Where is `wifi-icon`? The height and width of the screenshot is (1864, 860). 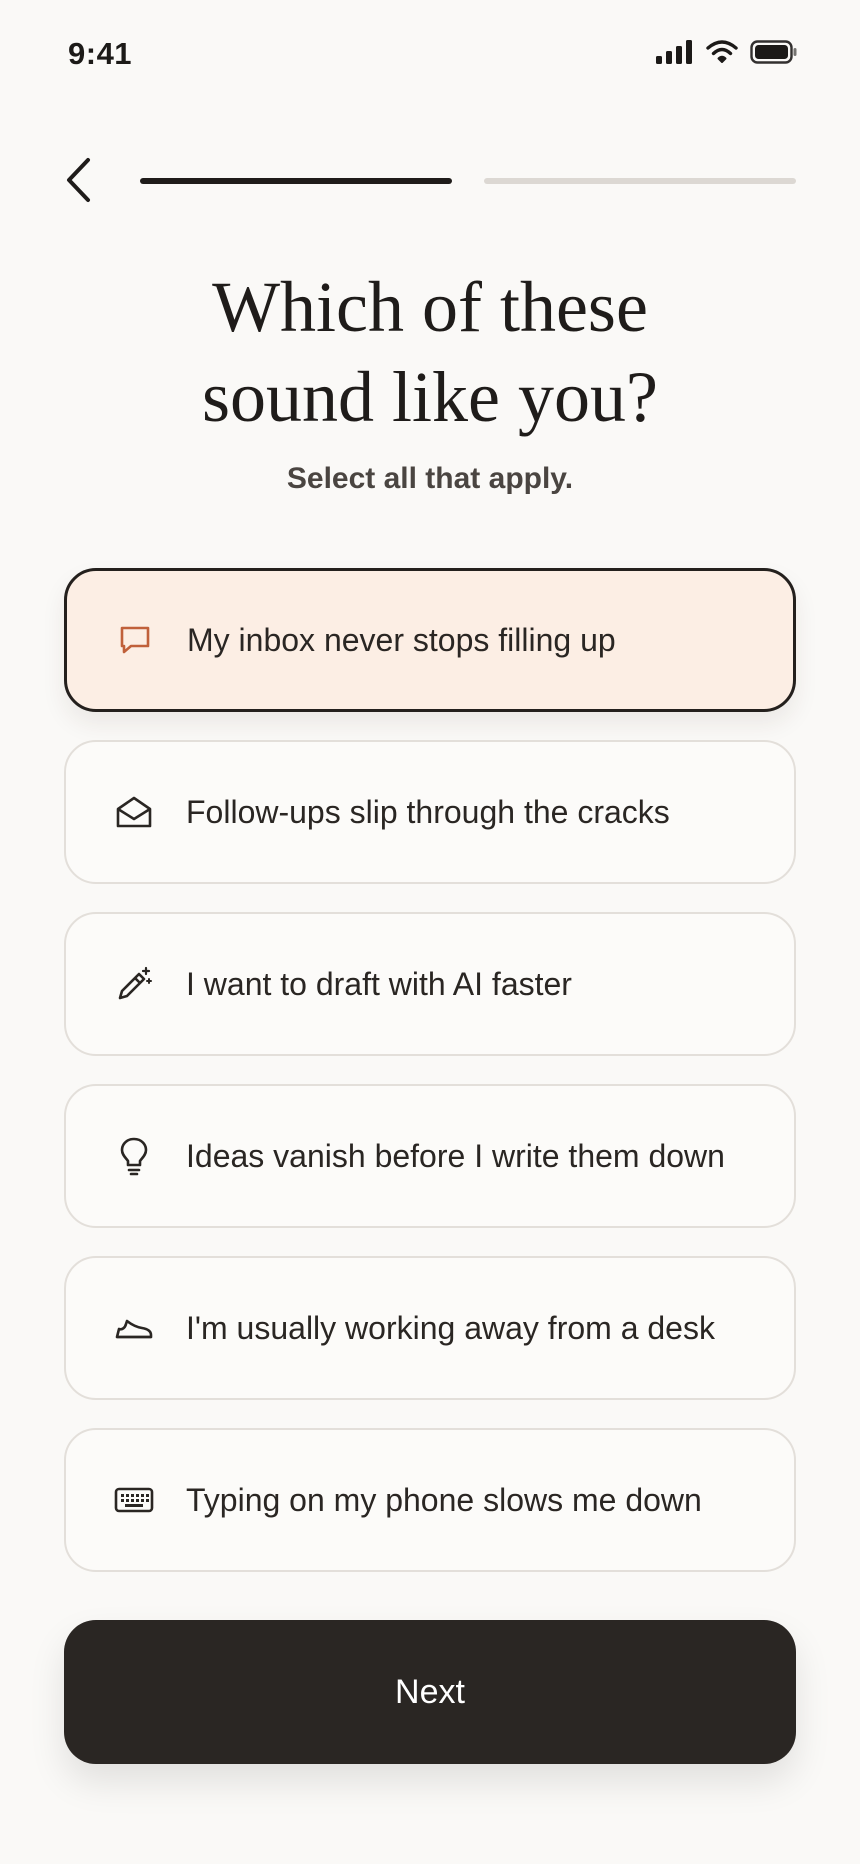
wifi-icon is located at coordinates (722, 51).